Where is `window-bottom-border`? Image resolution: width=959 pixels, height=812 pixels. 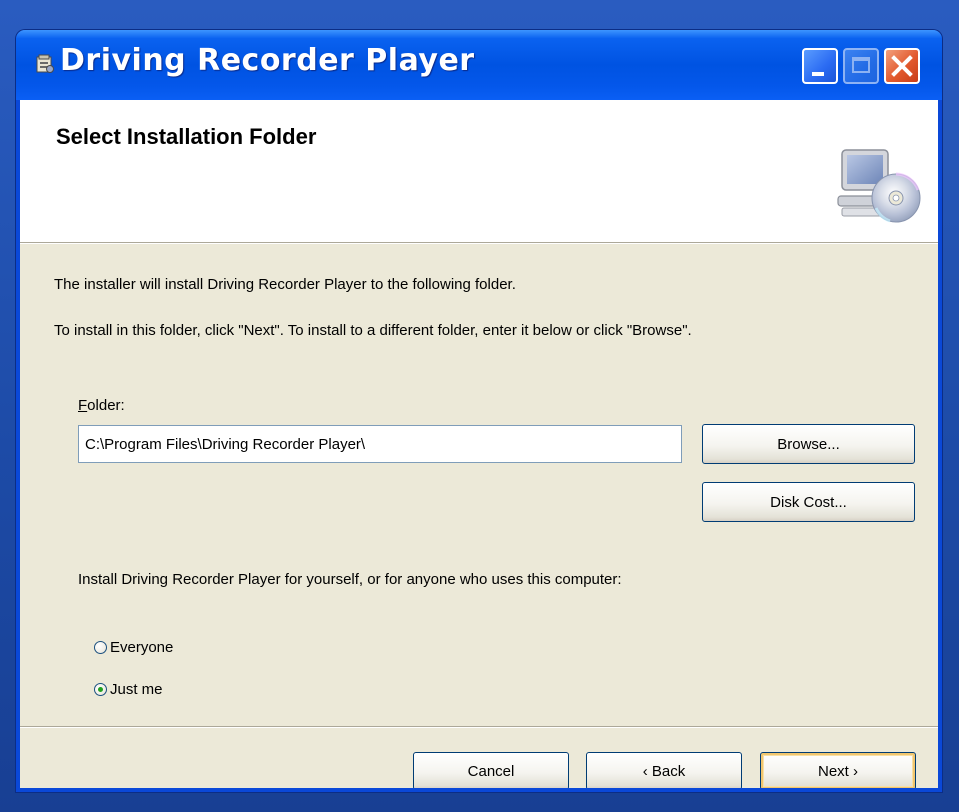
window-bottom-border is located at coordinates (479, 790).